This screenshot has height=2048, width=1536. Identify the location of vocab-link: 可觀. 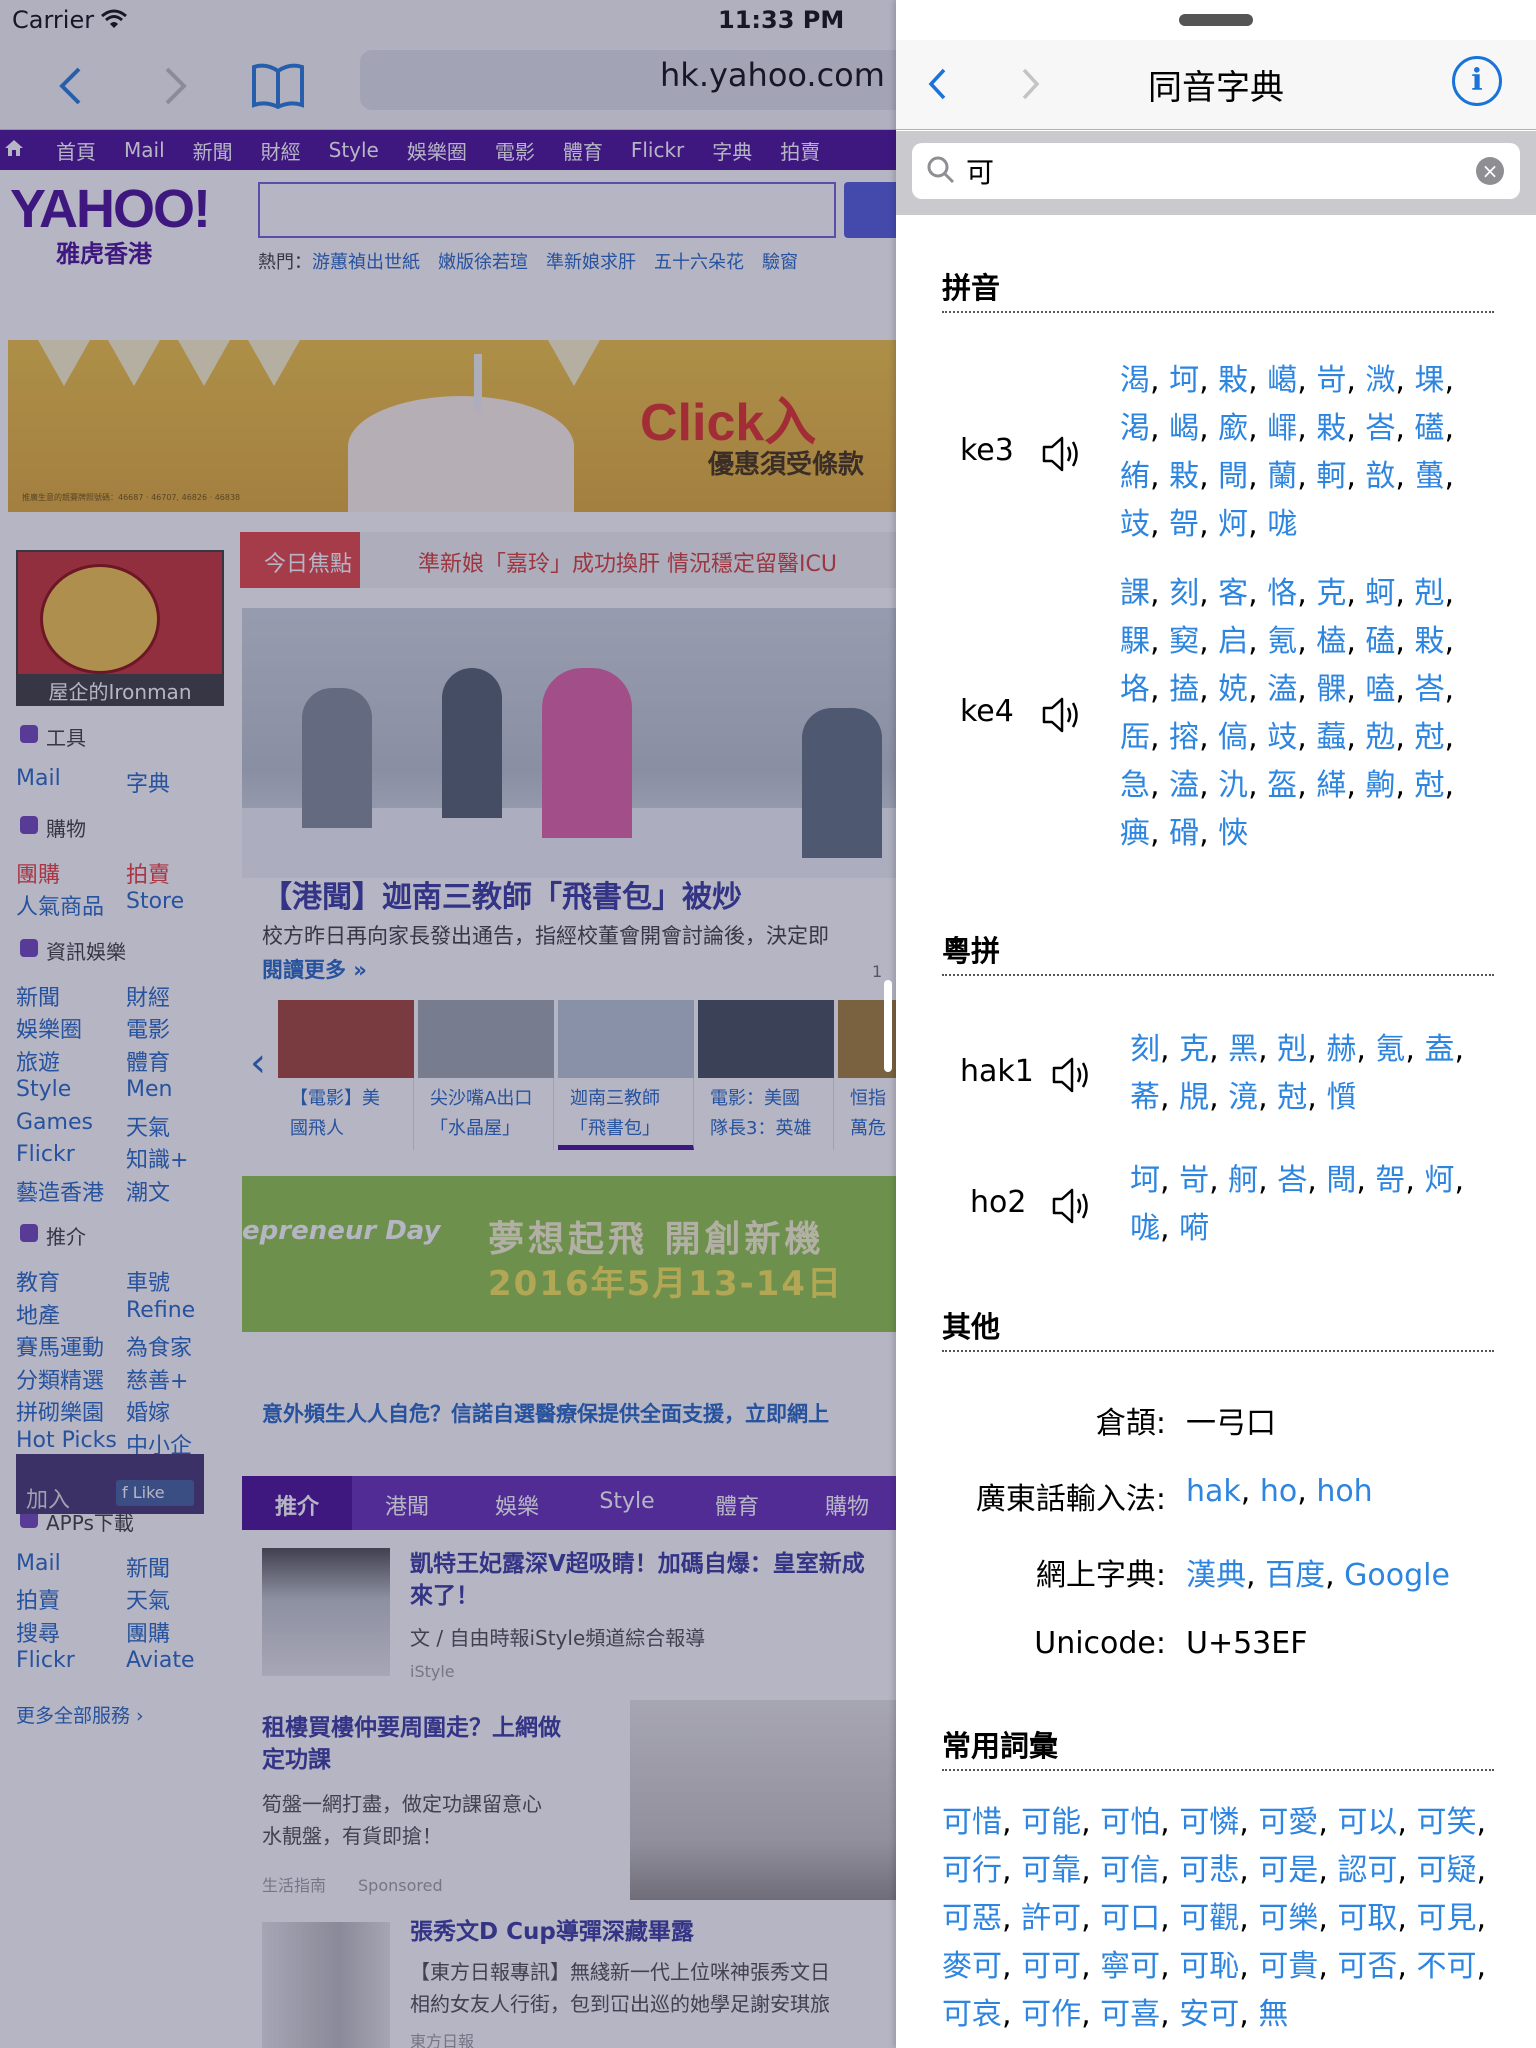
(1209, 1918).